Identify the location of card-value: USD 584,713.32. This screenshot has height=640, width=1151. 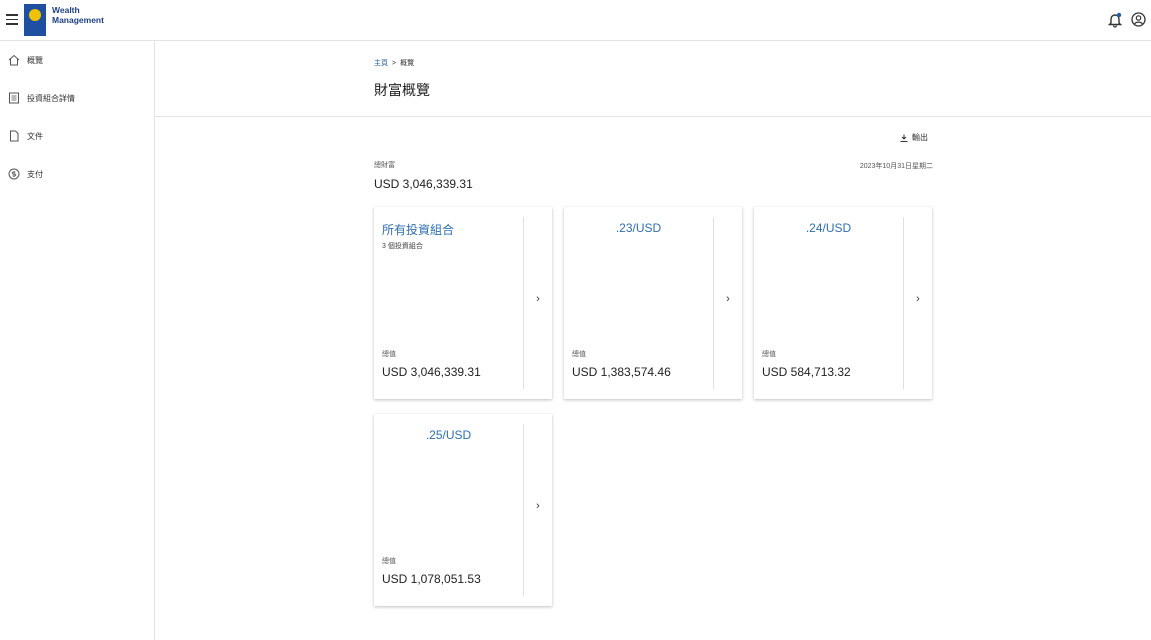
(806, 372).